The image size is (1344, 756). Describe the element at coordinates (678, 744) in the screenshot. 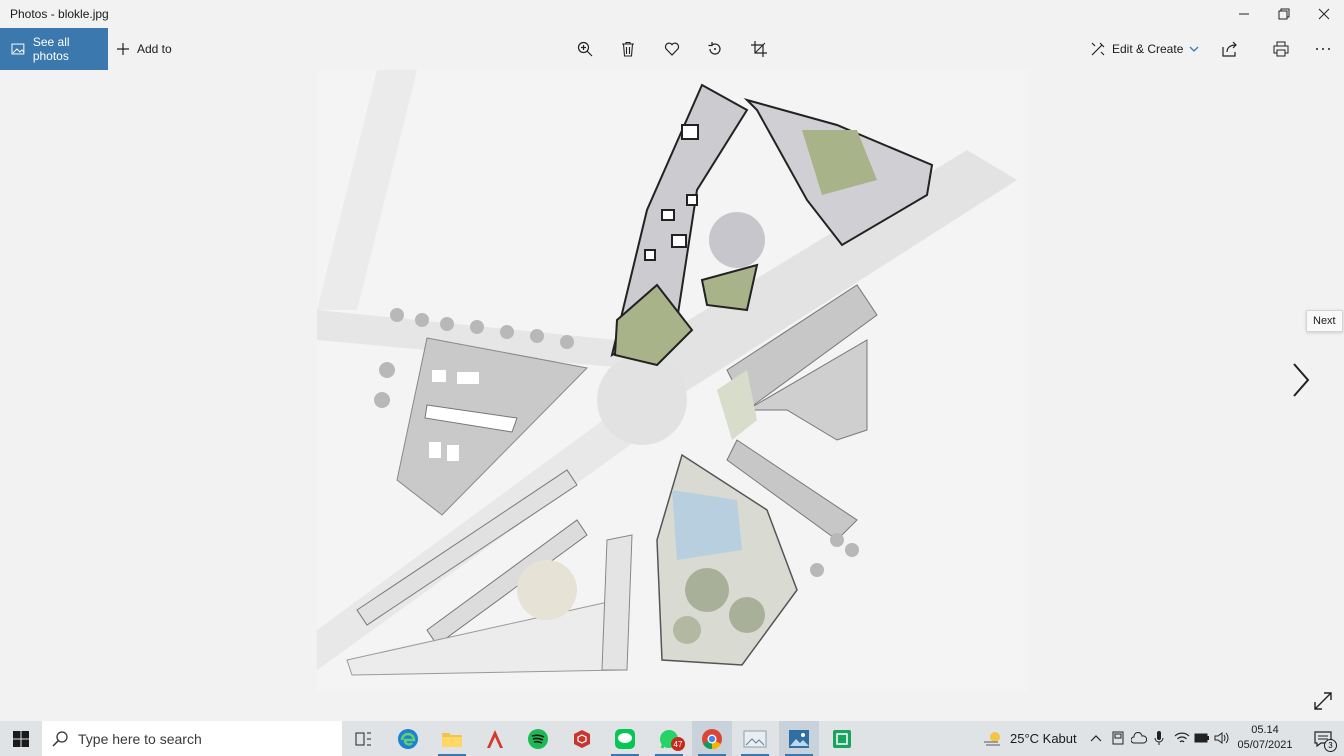

I see `whatsapp-badge: 47` at that location.